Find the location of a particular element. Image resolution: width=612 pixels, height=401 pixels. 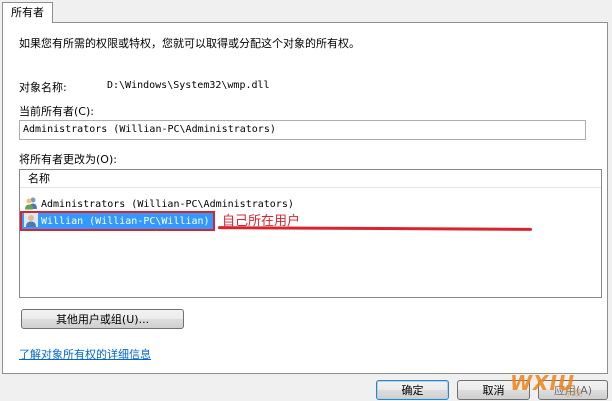

list-column-header-name: 名称 is located at coordinates (310, 179).